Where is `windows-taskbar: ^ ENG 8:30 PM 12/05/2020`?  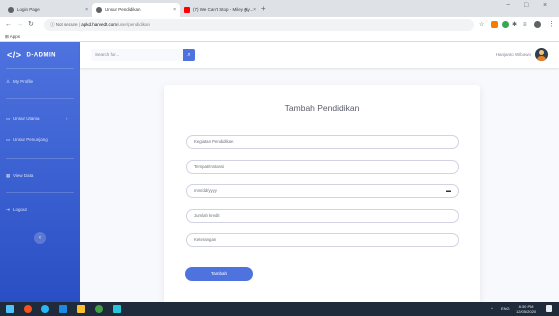 windows-taskbar: ^ ENG 8:30 PM 12/05/2020 is located at coordinates (279, 309).